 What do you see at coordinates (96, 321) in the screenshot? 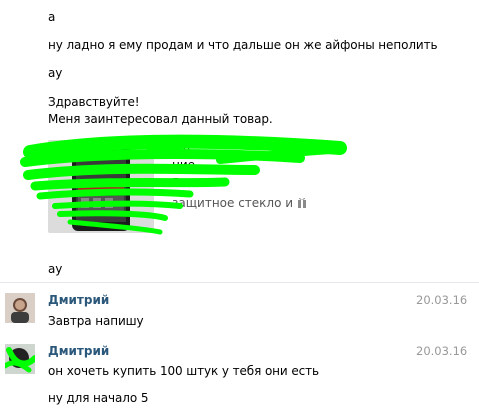
I see `message-text-7: Завтра напишу` at bounding box center [96, 321].